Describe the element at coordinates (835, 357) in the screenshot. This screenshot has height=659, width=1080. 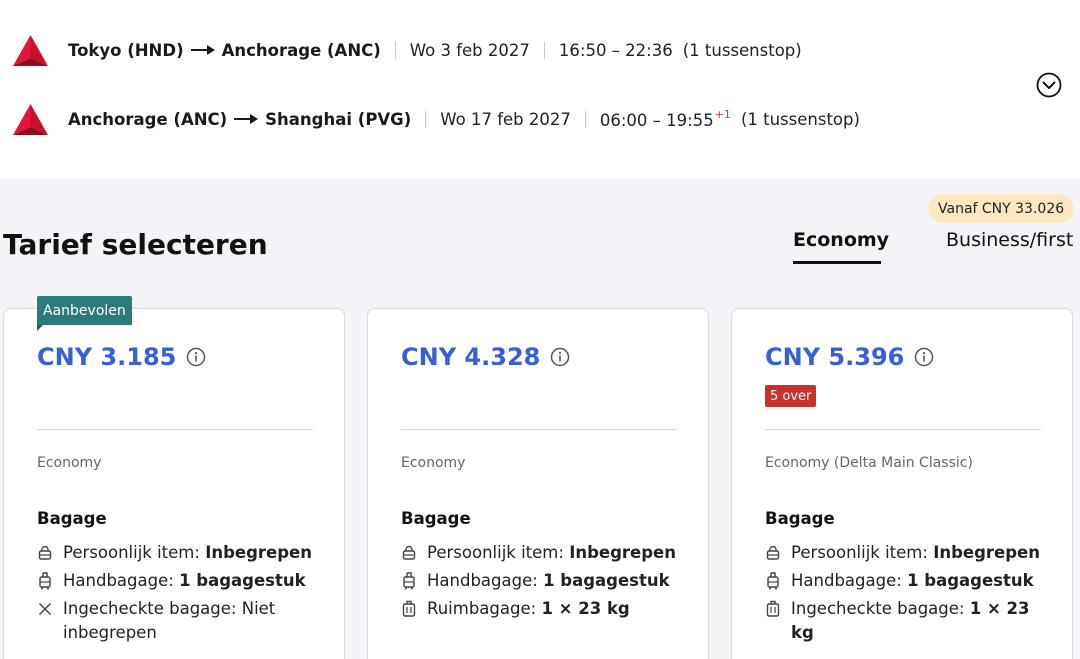
I see `fare-price: CNY 5.396` at that location.